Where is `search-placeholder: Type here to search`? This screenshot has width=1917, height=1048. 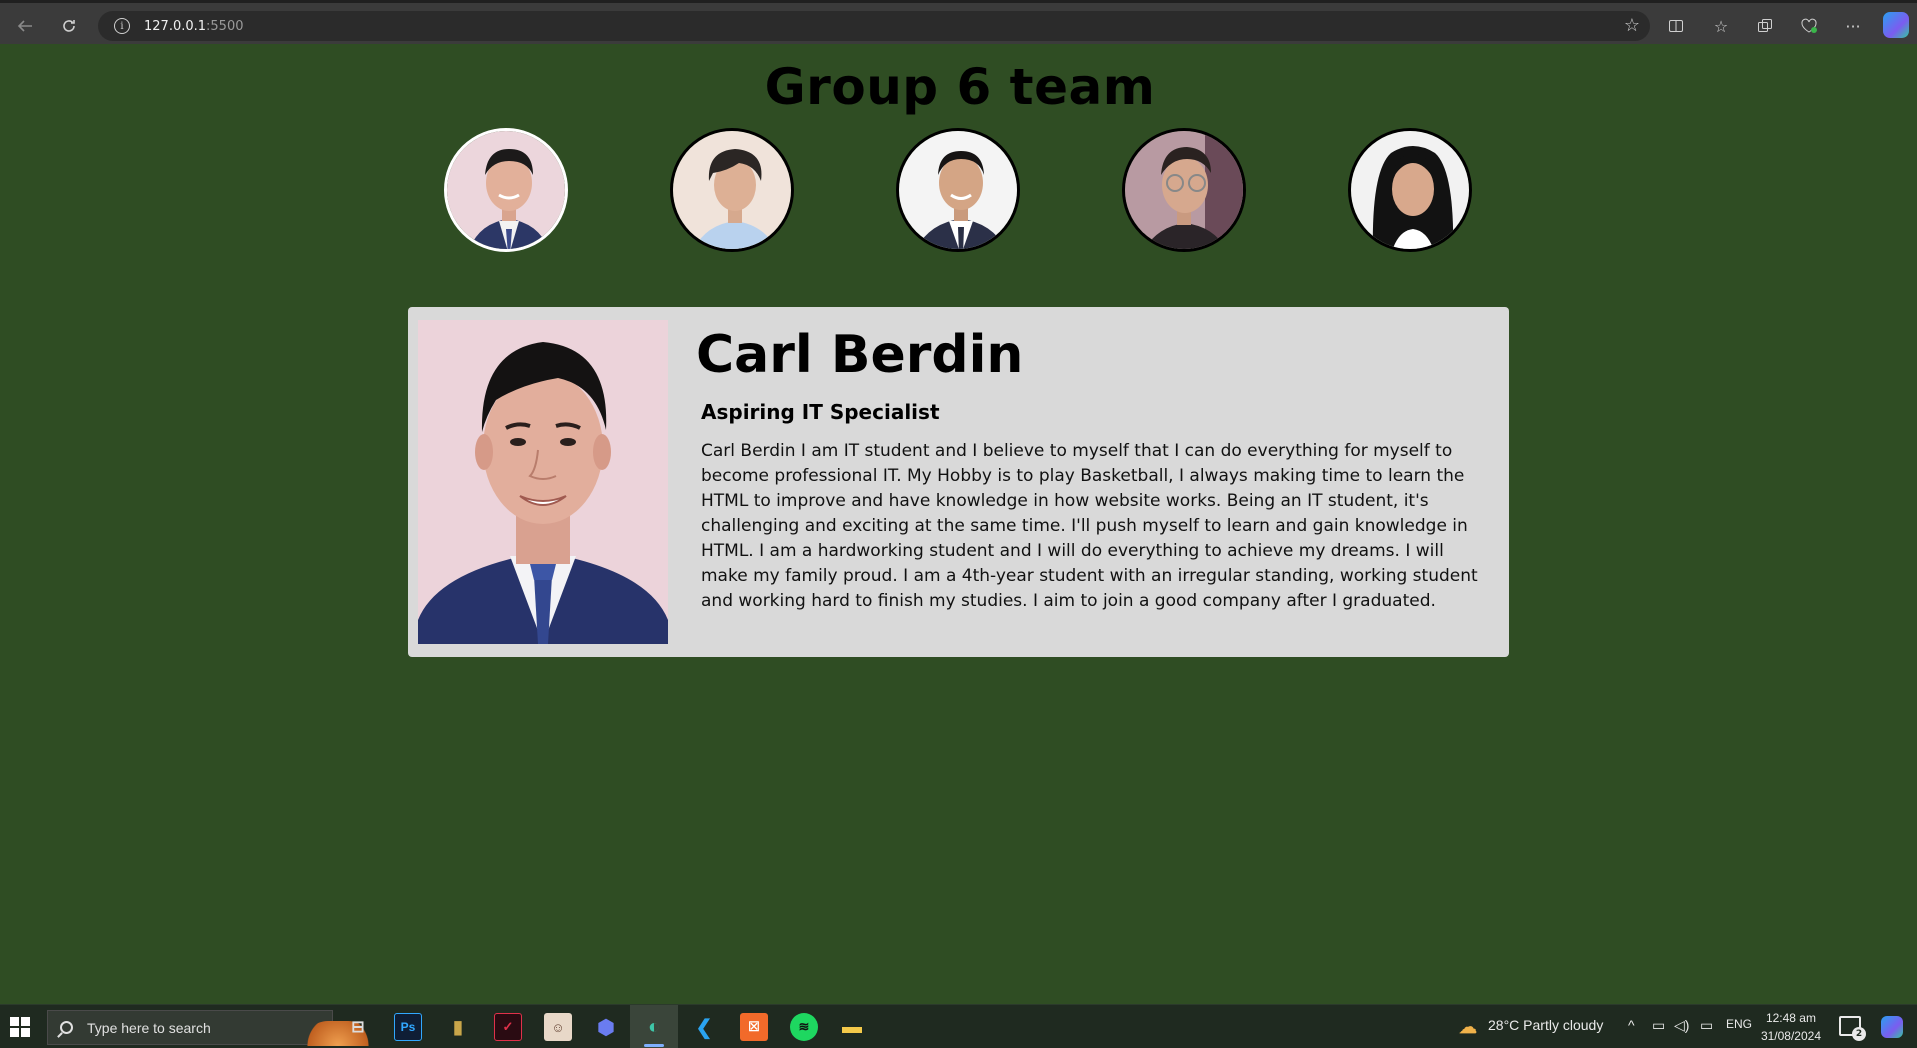
search-placeholder: Type here to search is located at coordinates (149, 1027).